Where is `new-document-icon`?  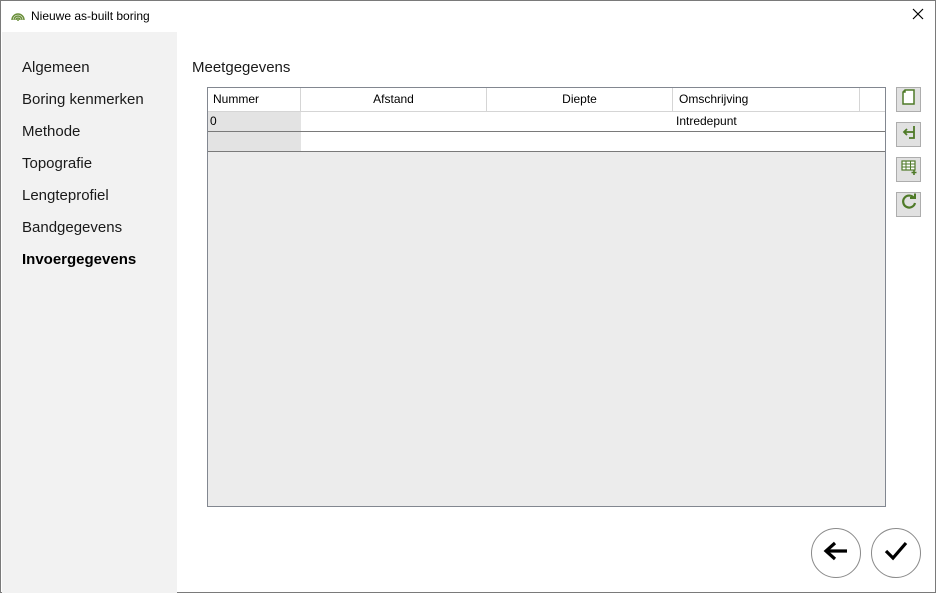
new-document-icon is located at coordinates (909, 99).